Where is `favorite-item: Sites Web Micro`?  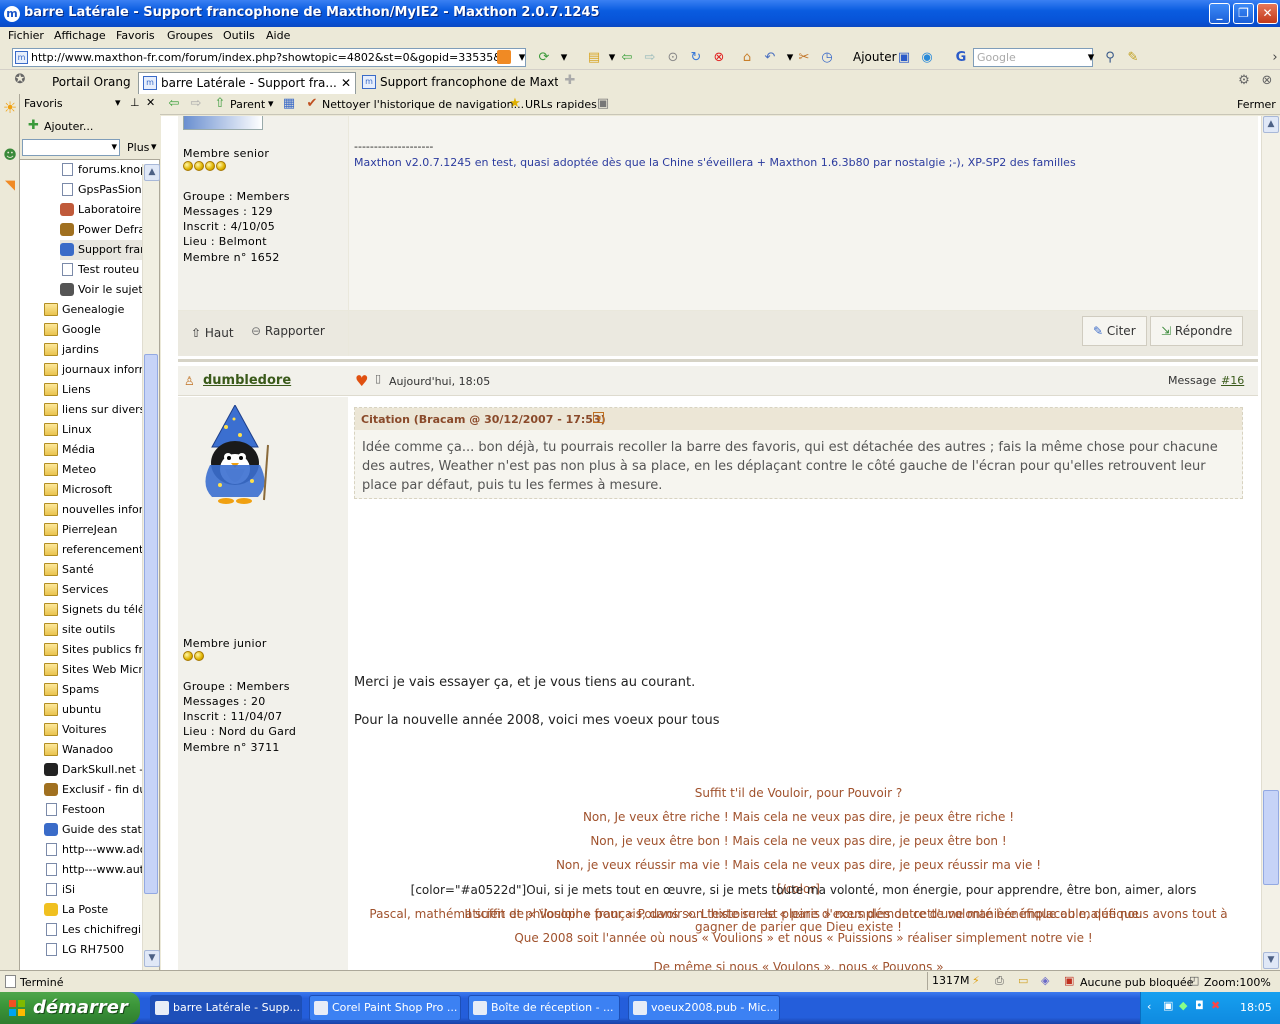
favorite-item: Sites Web Micro is located at coordinates (93, 670).